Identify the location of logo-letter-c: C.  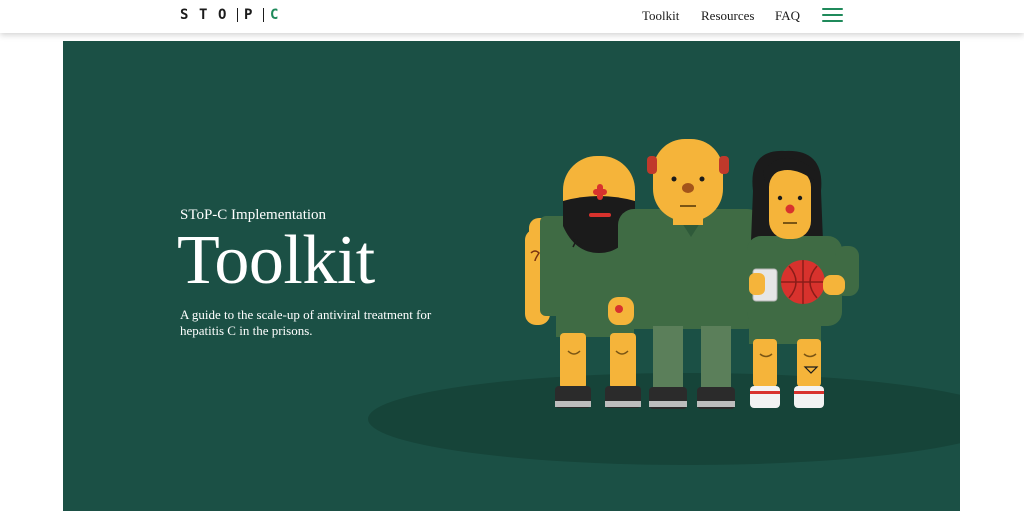
(274, 15).